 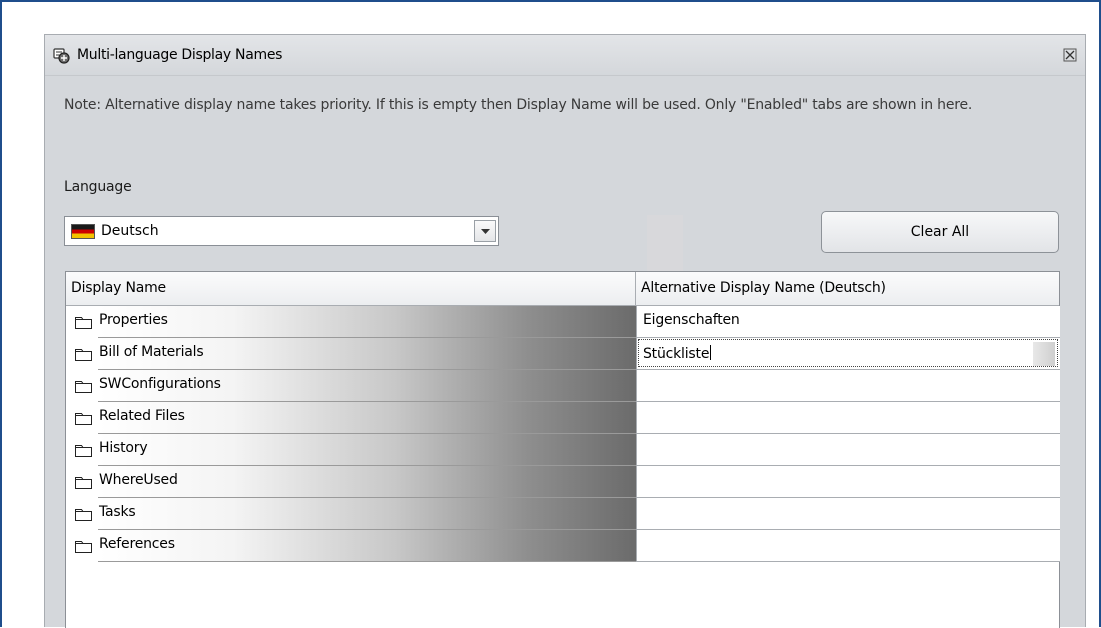 I want to click on clear-all-button: Clear All, so click(x=940, y=232).